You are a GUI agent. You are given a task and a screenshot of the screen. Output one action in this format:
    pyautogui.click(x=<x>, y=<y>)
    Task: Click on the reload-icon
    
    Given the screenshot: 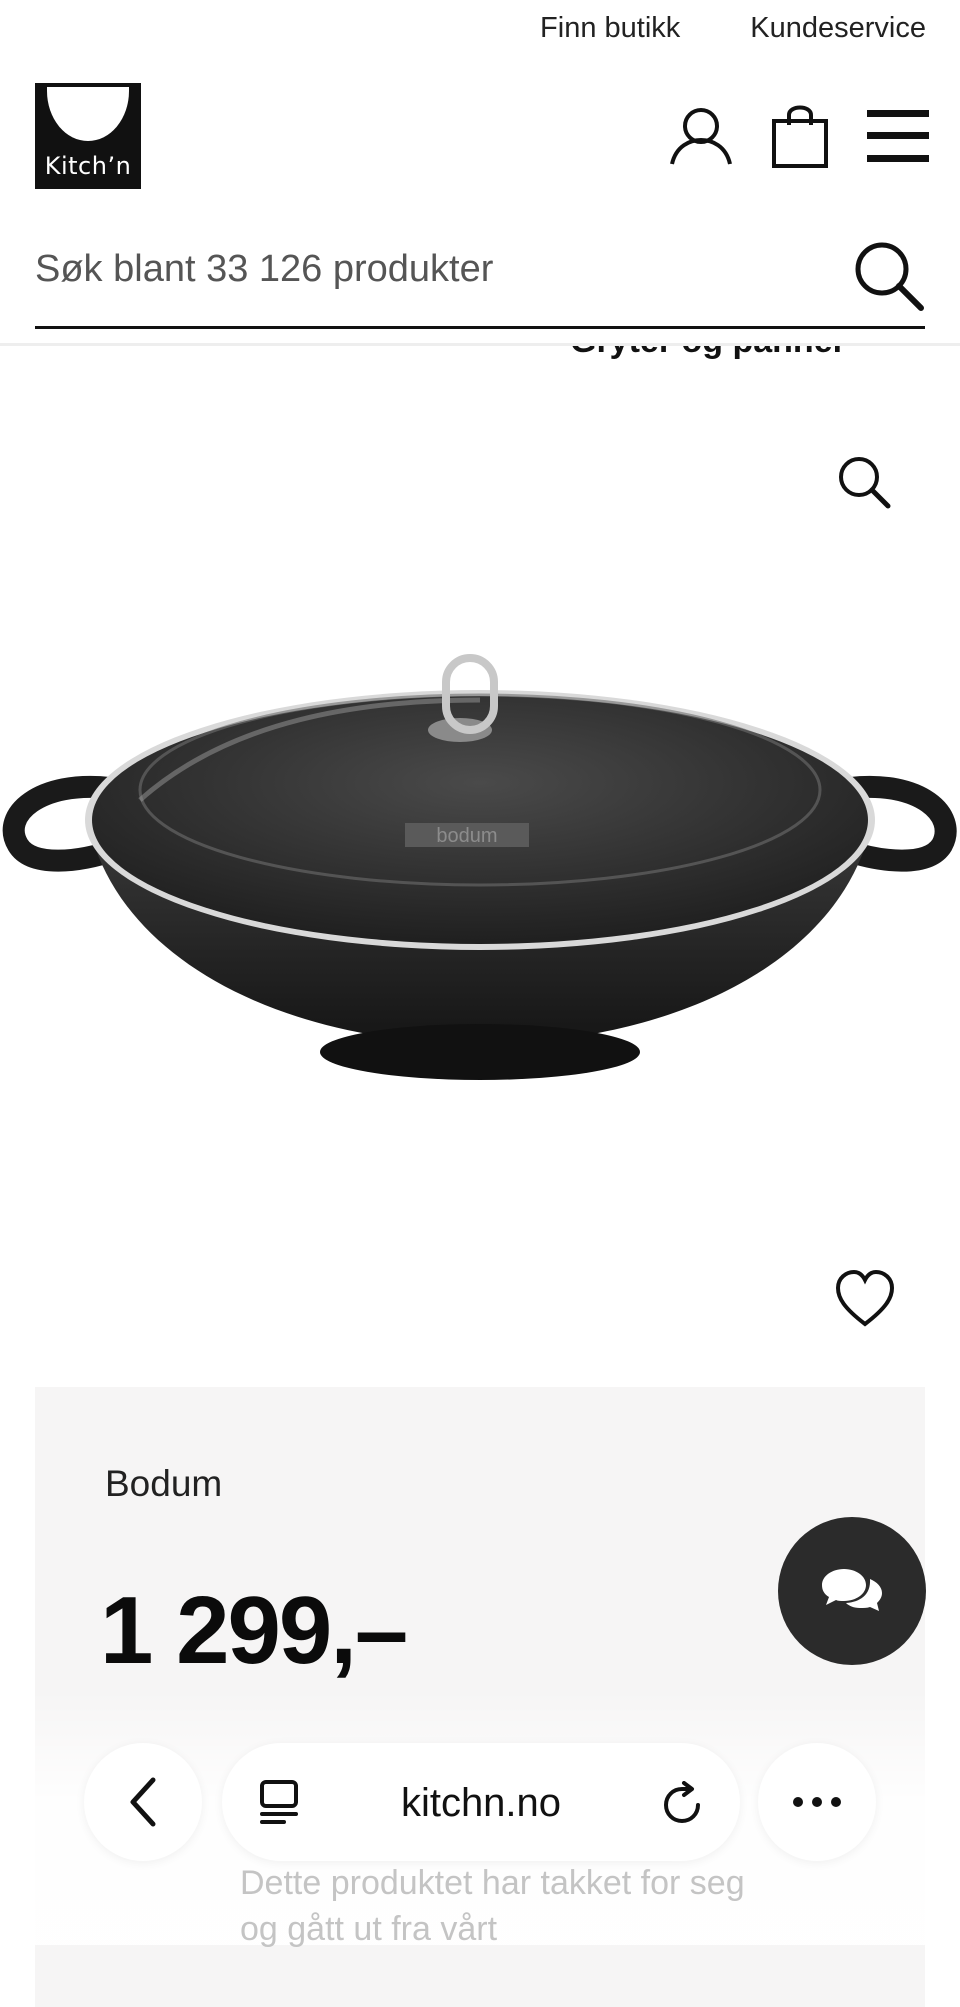 What is the action you would take?
    pyautogui.click(x=683, y=1806)
    